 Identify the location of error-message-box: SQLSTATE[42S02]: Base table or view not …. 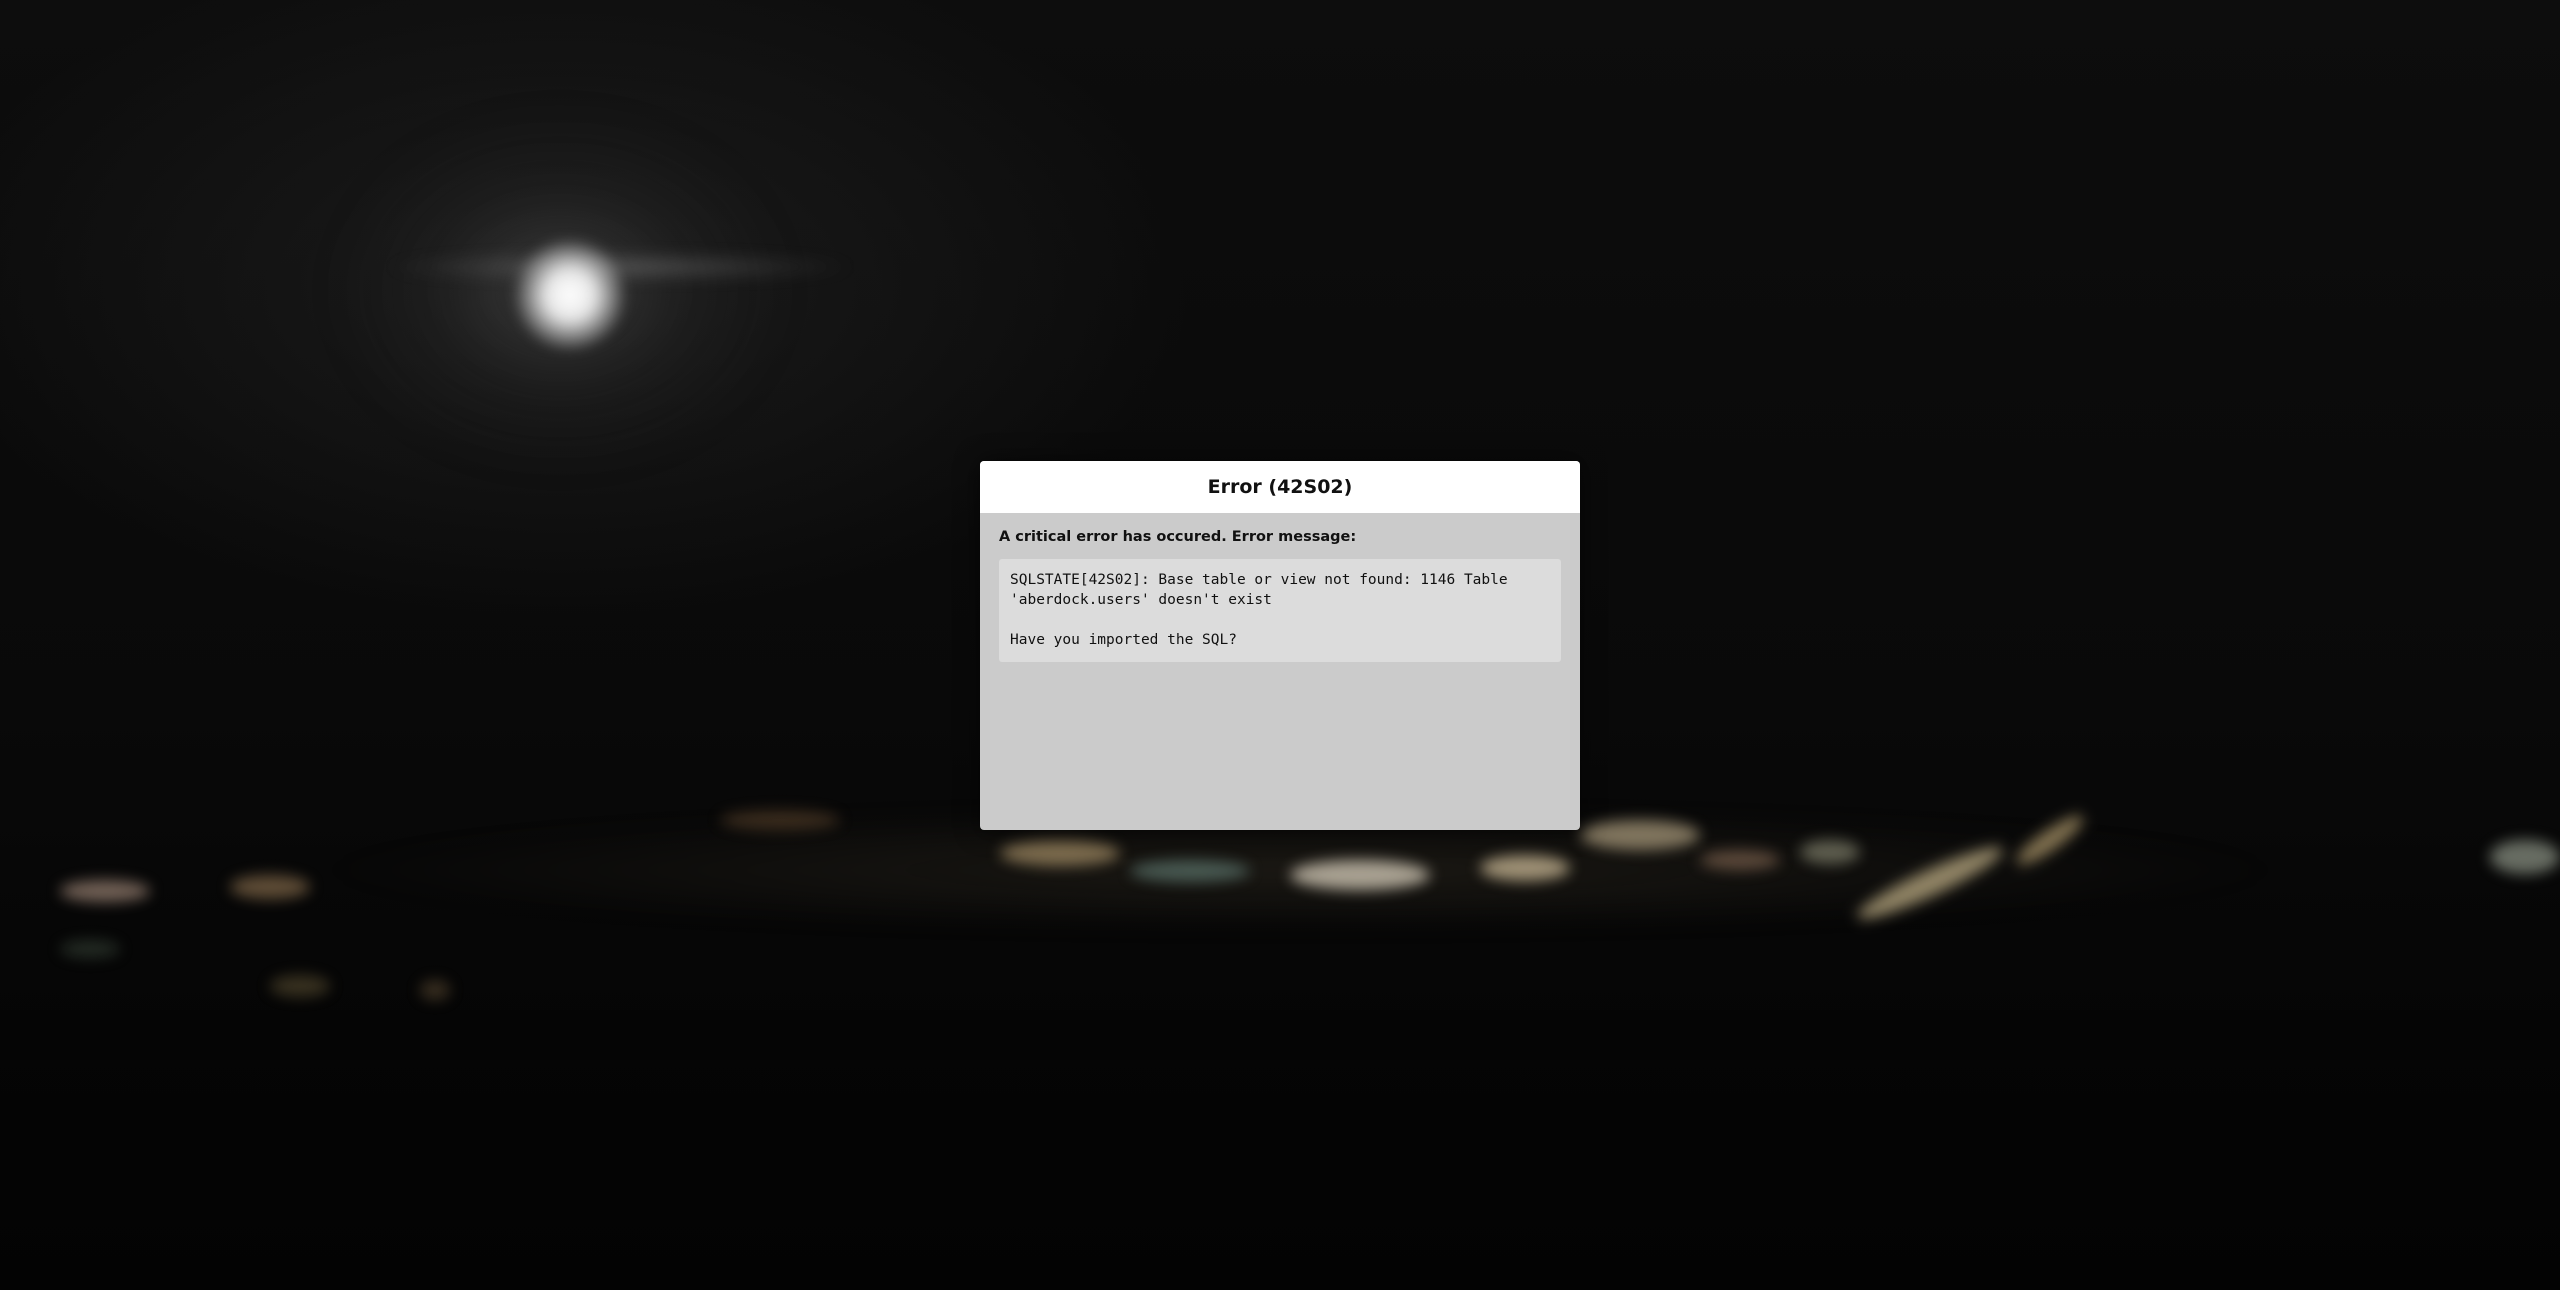
(1280, 610).